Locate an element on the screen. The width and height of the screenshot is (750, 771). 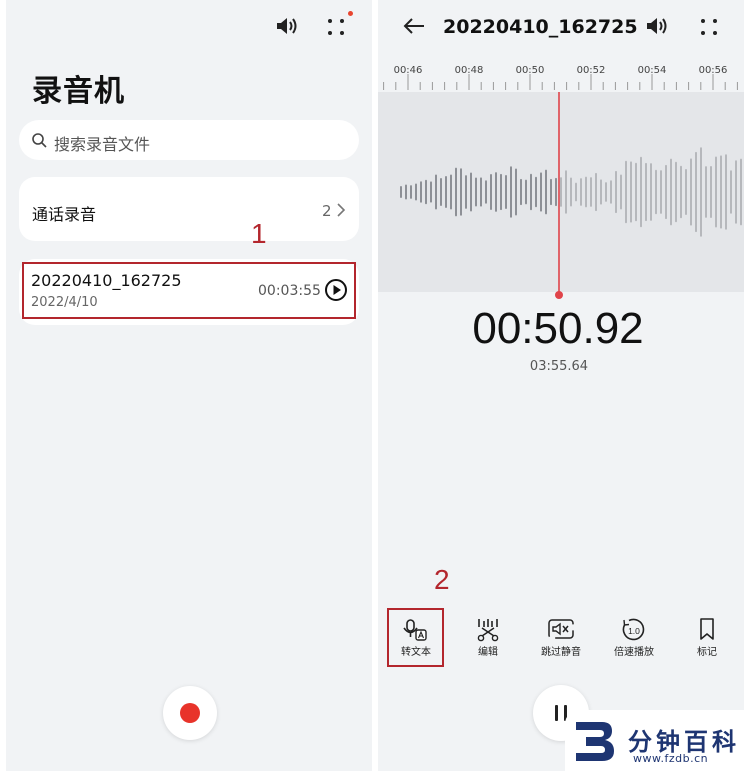
tool-playback-speed: 倍速播放 is located at coordinates (634, 650).